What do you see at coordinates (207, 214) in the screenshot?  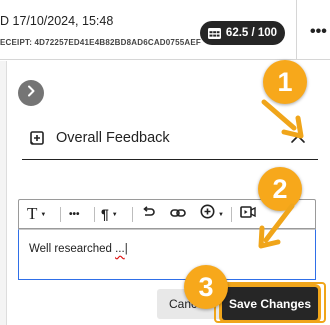 I see `plus-circle-icon` at bounding box center [207, 214].